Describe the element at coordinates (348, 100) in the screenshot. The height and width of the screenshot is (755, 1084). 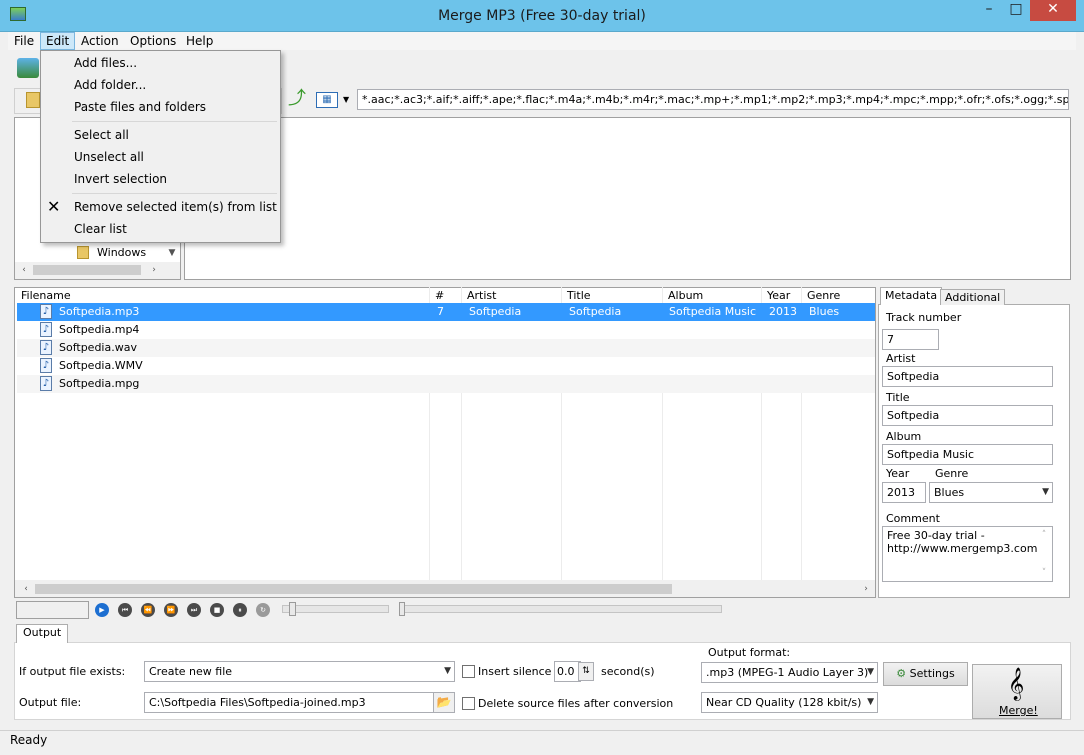
I see `view-dropdown-icon: ▼` at that location.